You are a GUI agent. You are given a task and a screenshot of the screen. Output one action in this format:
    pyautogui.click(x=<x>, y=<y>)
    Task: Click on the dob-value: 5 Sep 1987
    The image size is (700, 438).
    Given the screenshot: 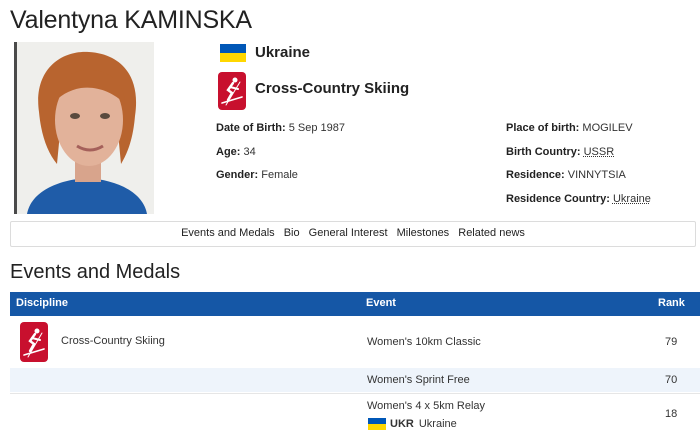 What is the action you would take?
    pyautogui.click(x=317, y=128)
    